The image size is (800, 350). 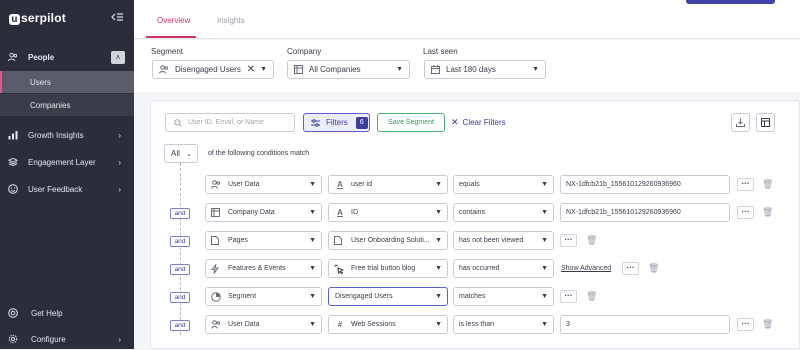 I want to click on tab-overview: Overview, so click(x=173, y=20).